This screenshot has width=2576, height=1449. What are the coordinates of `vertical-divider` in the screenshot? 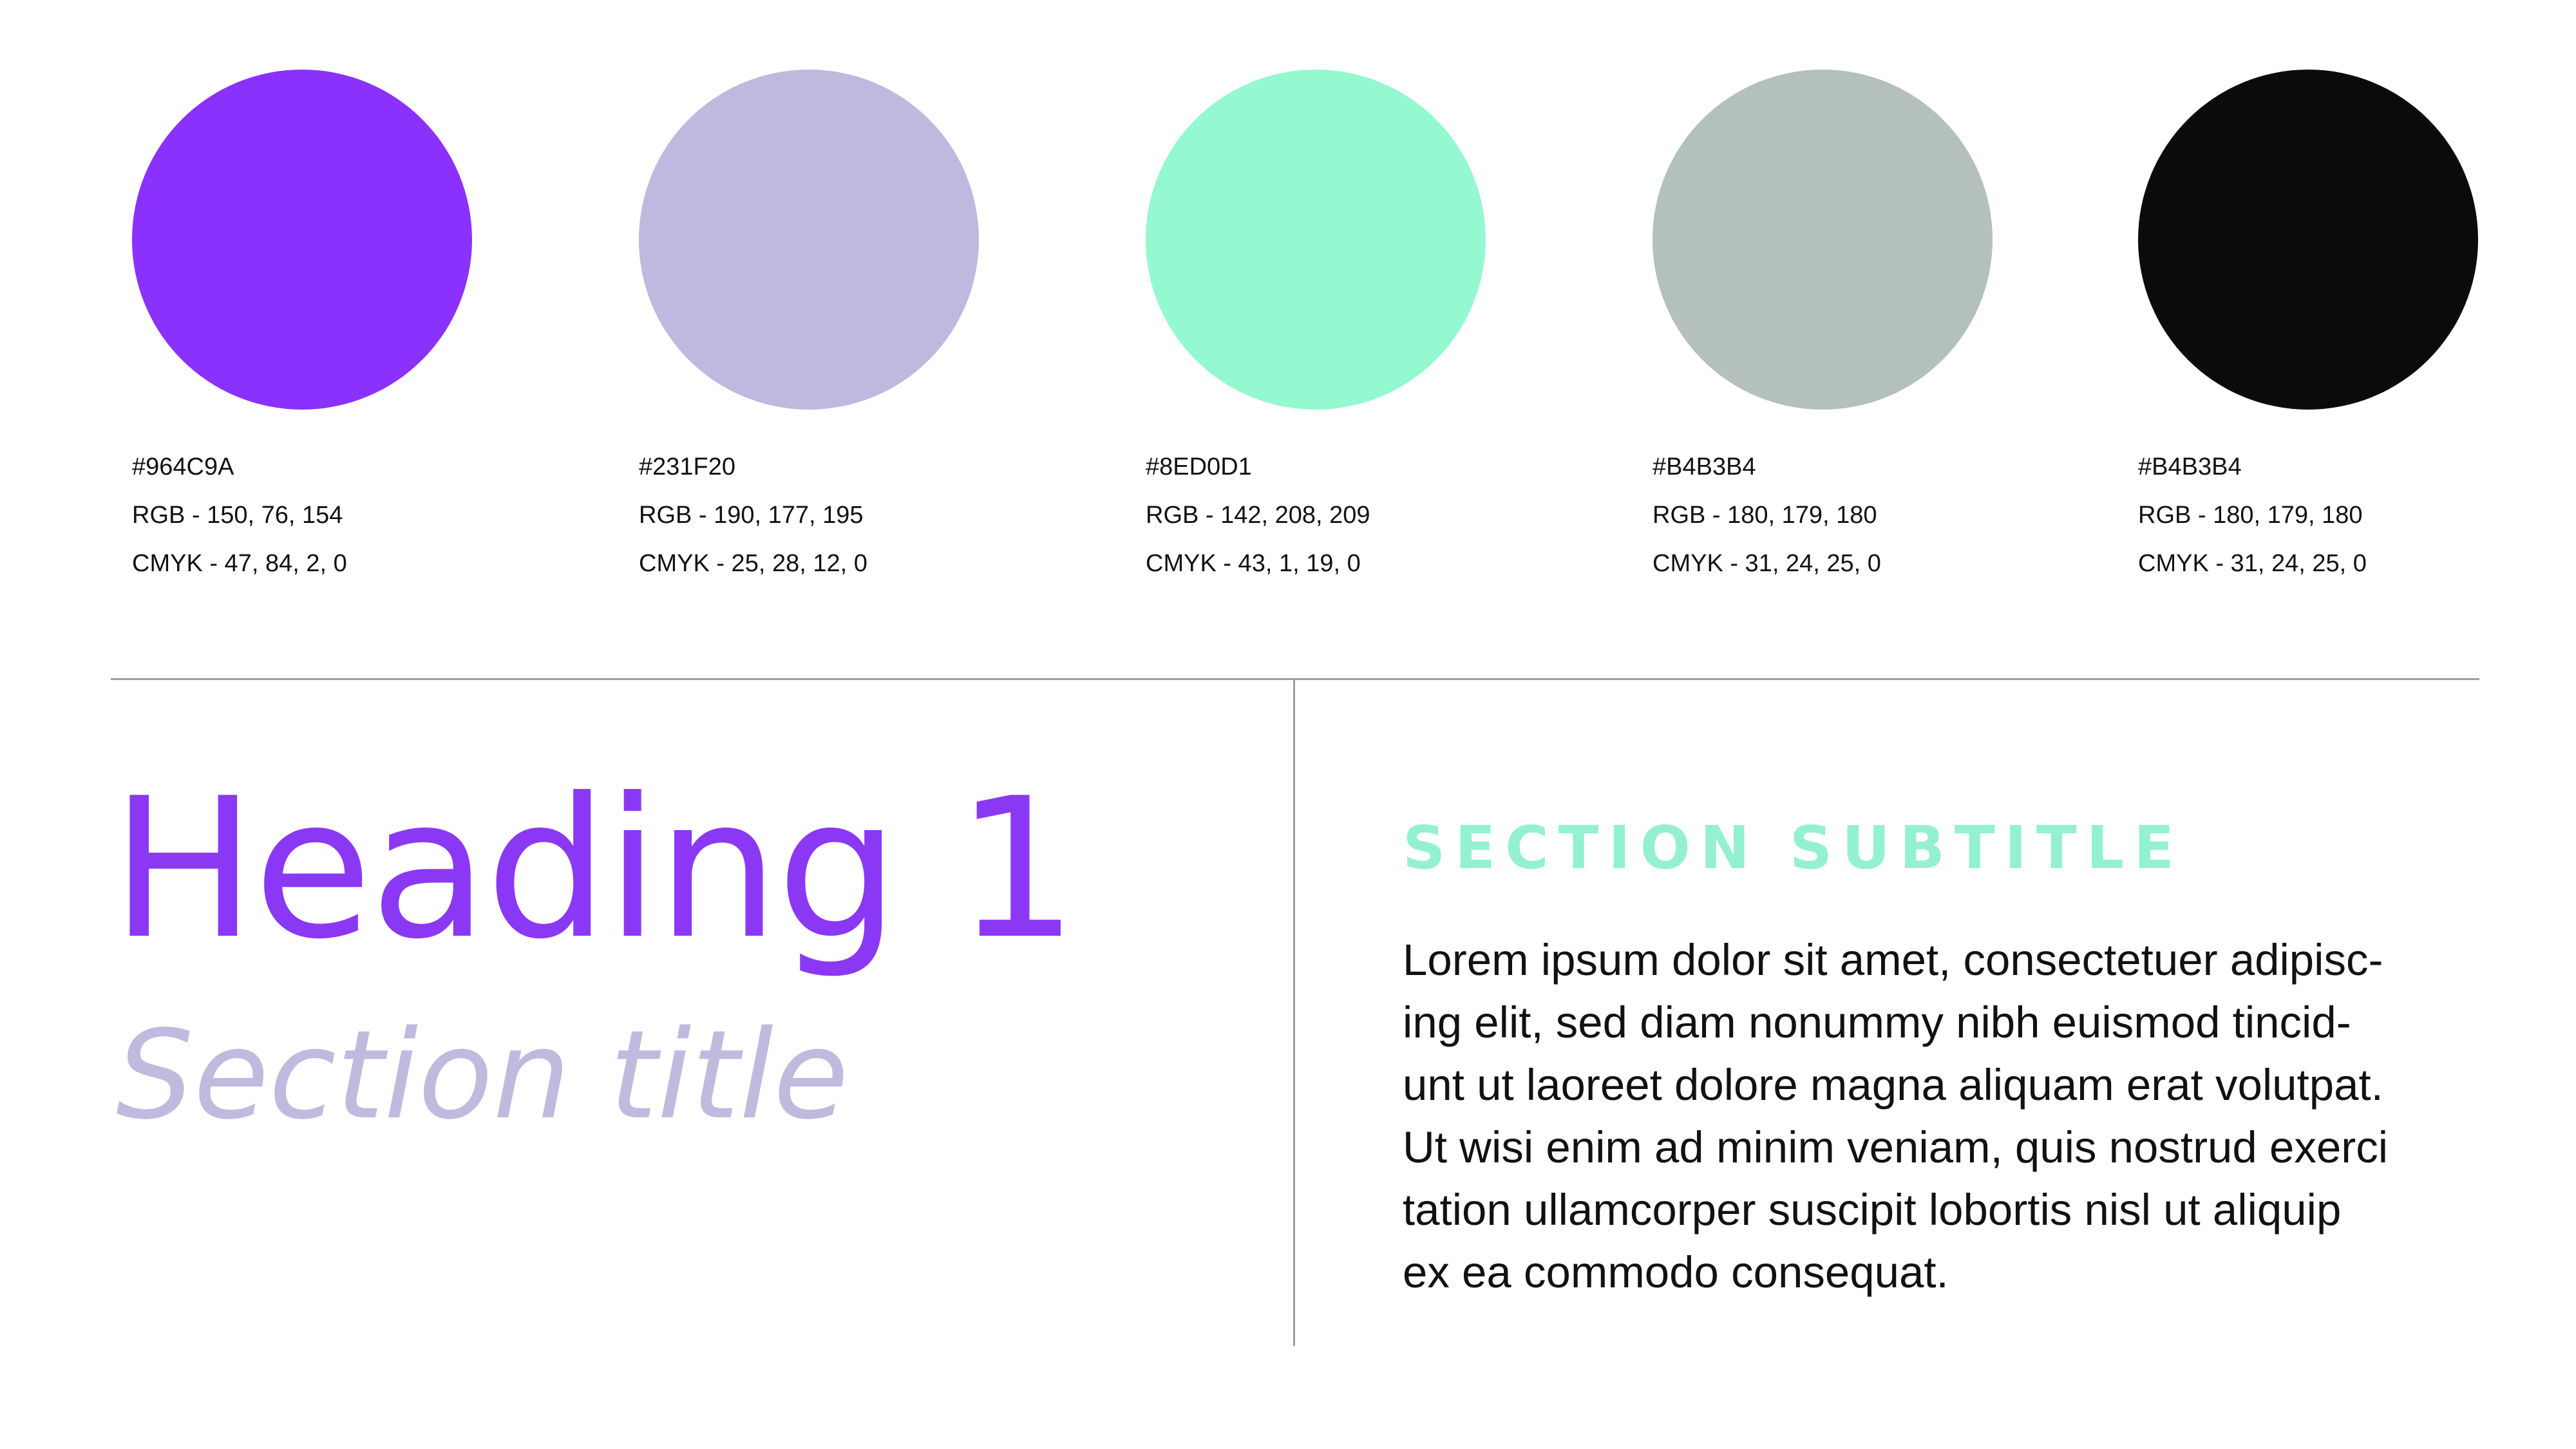 It's located at (1294, 1013).